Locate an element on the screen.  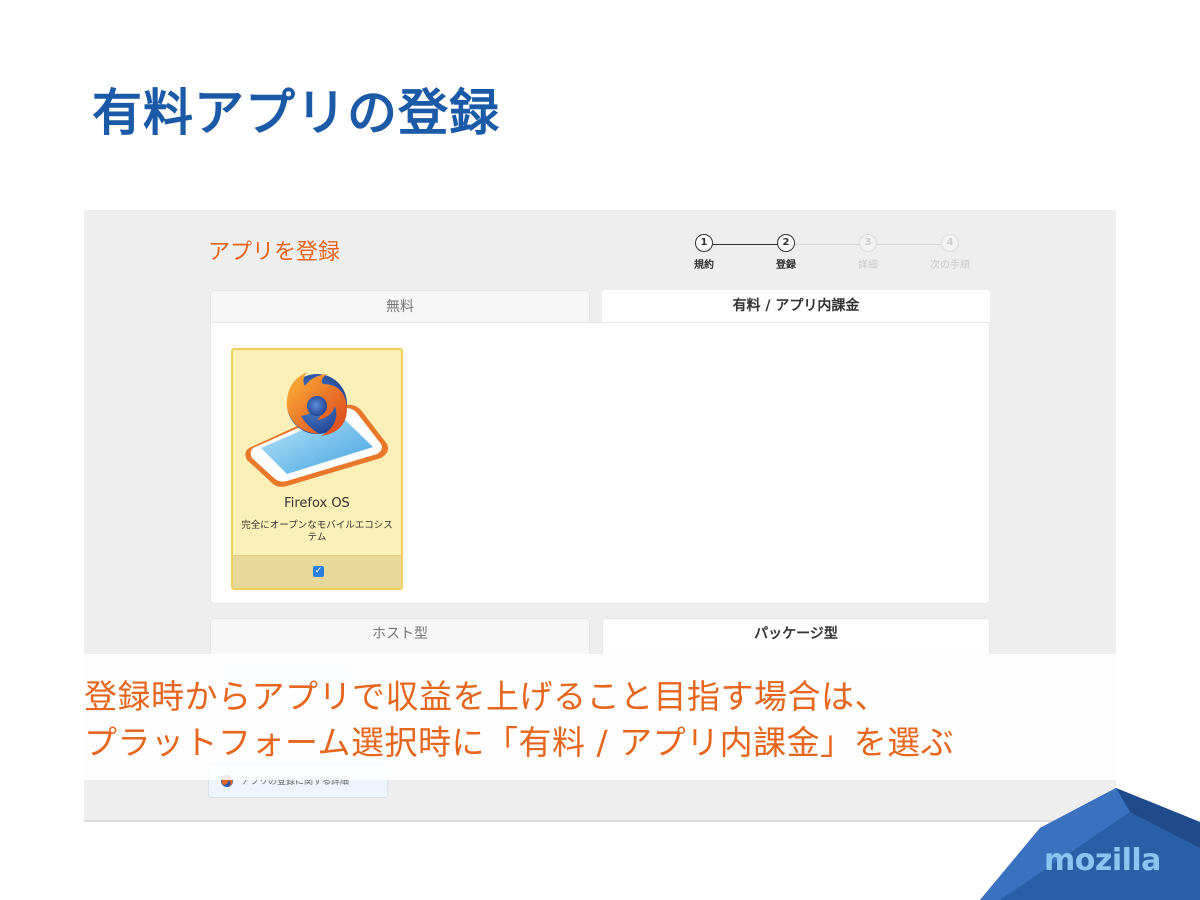
slide-title: 有料アプリの登録 is located at coordinates (296, 113).